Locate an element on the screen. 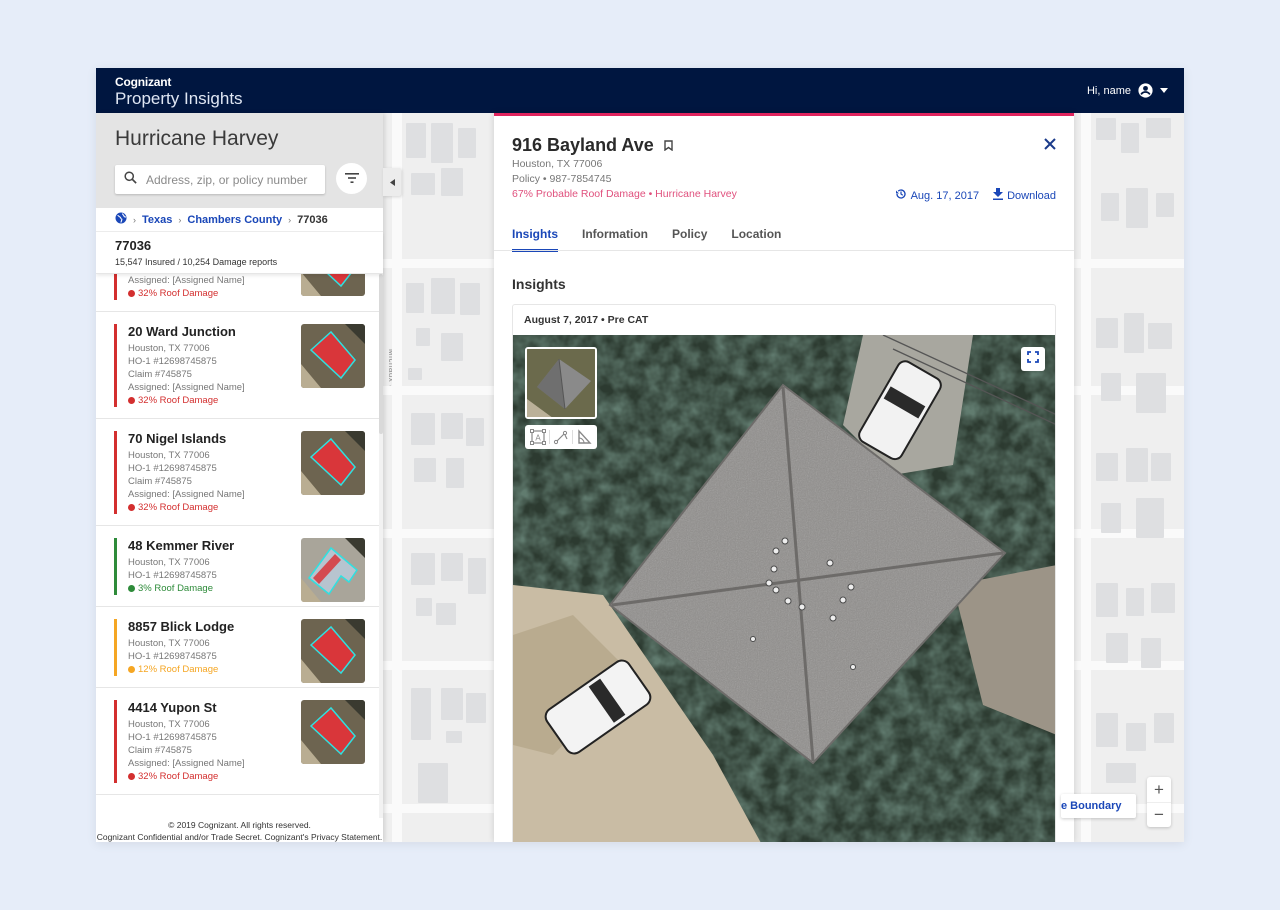 Image resolution: width=1280 pixels, height=910 pixels. area-measure-icon: A is located at coordinates (538, 437).